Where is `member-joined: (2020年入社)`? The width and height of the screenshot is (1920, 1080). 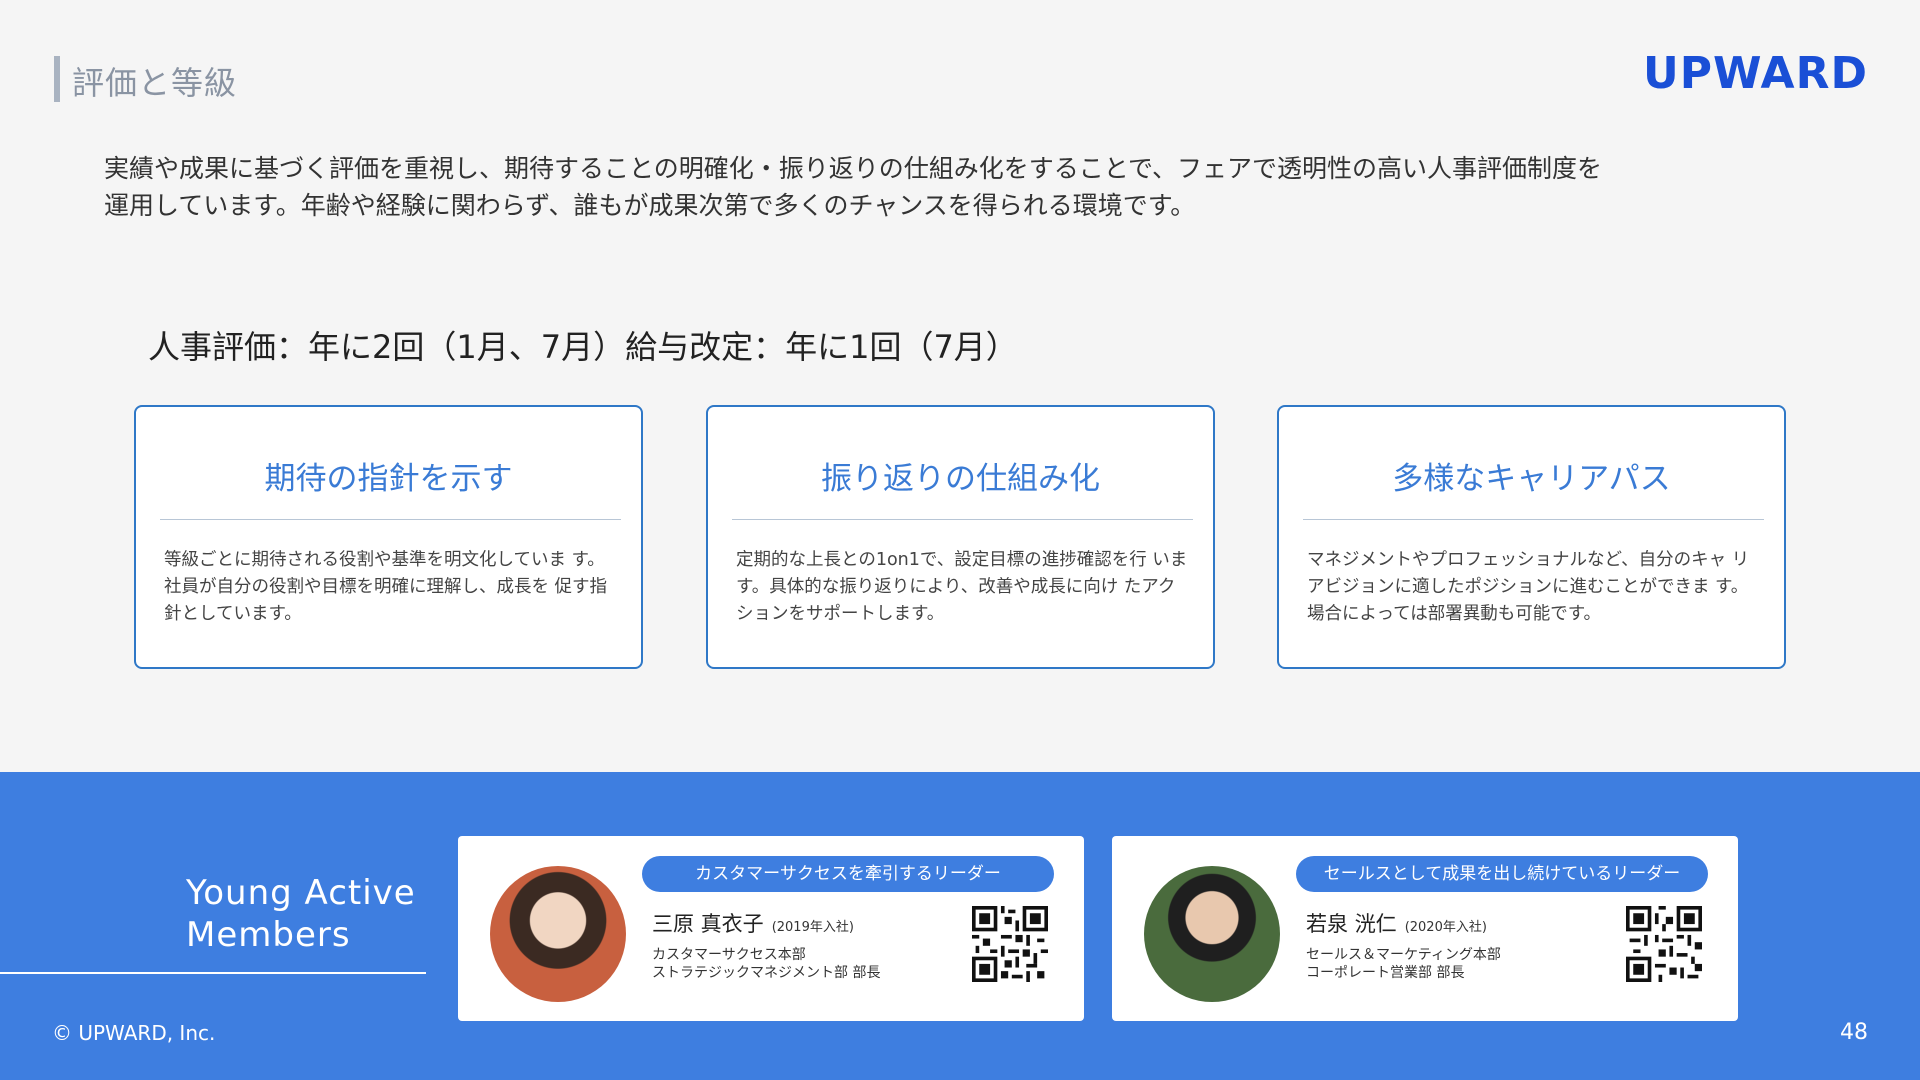 member-joined: (2020年入社) is located at coordinates (1445, 927).